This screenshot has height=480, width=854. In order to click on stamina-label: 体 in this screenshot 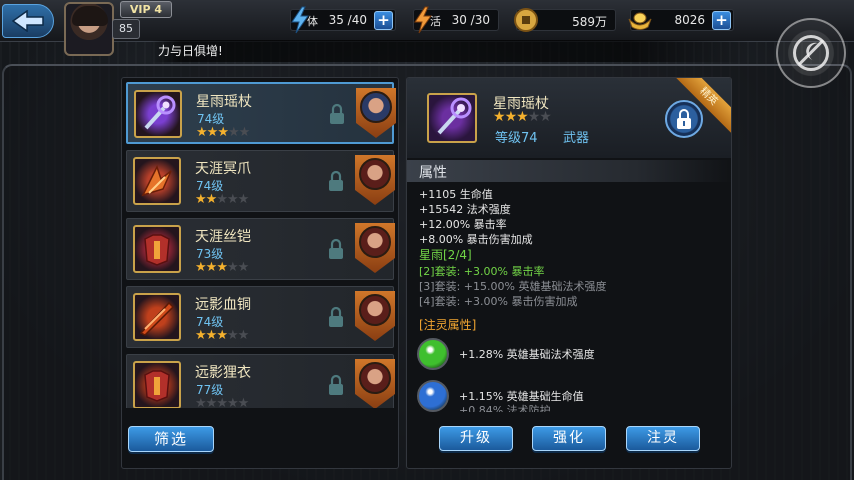, I will do `click(312, 21)`.